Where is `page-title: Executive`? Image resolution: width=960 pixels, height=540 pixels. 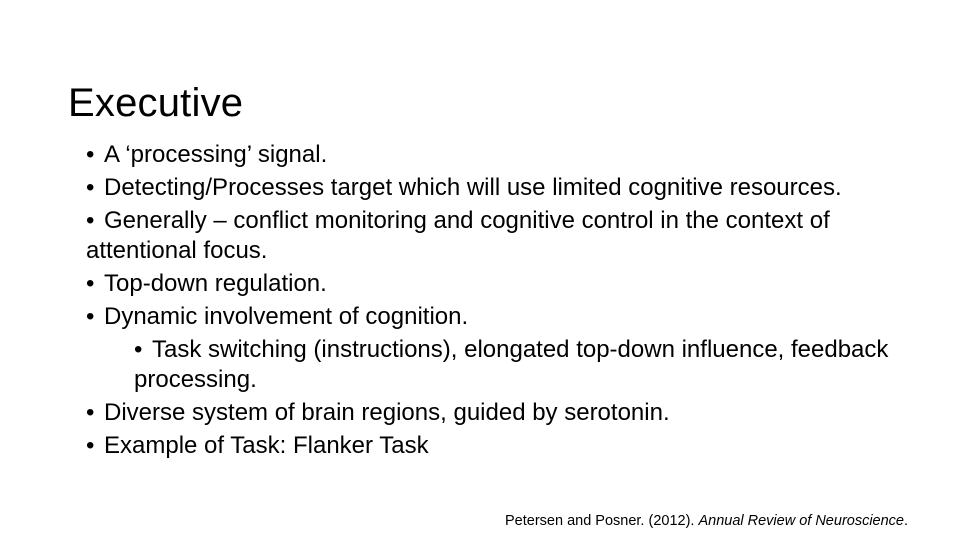
page-title: Executive is located at coordinates (156, 102).